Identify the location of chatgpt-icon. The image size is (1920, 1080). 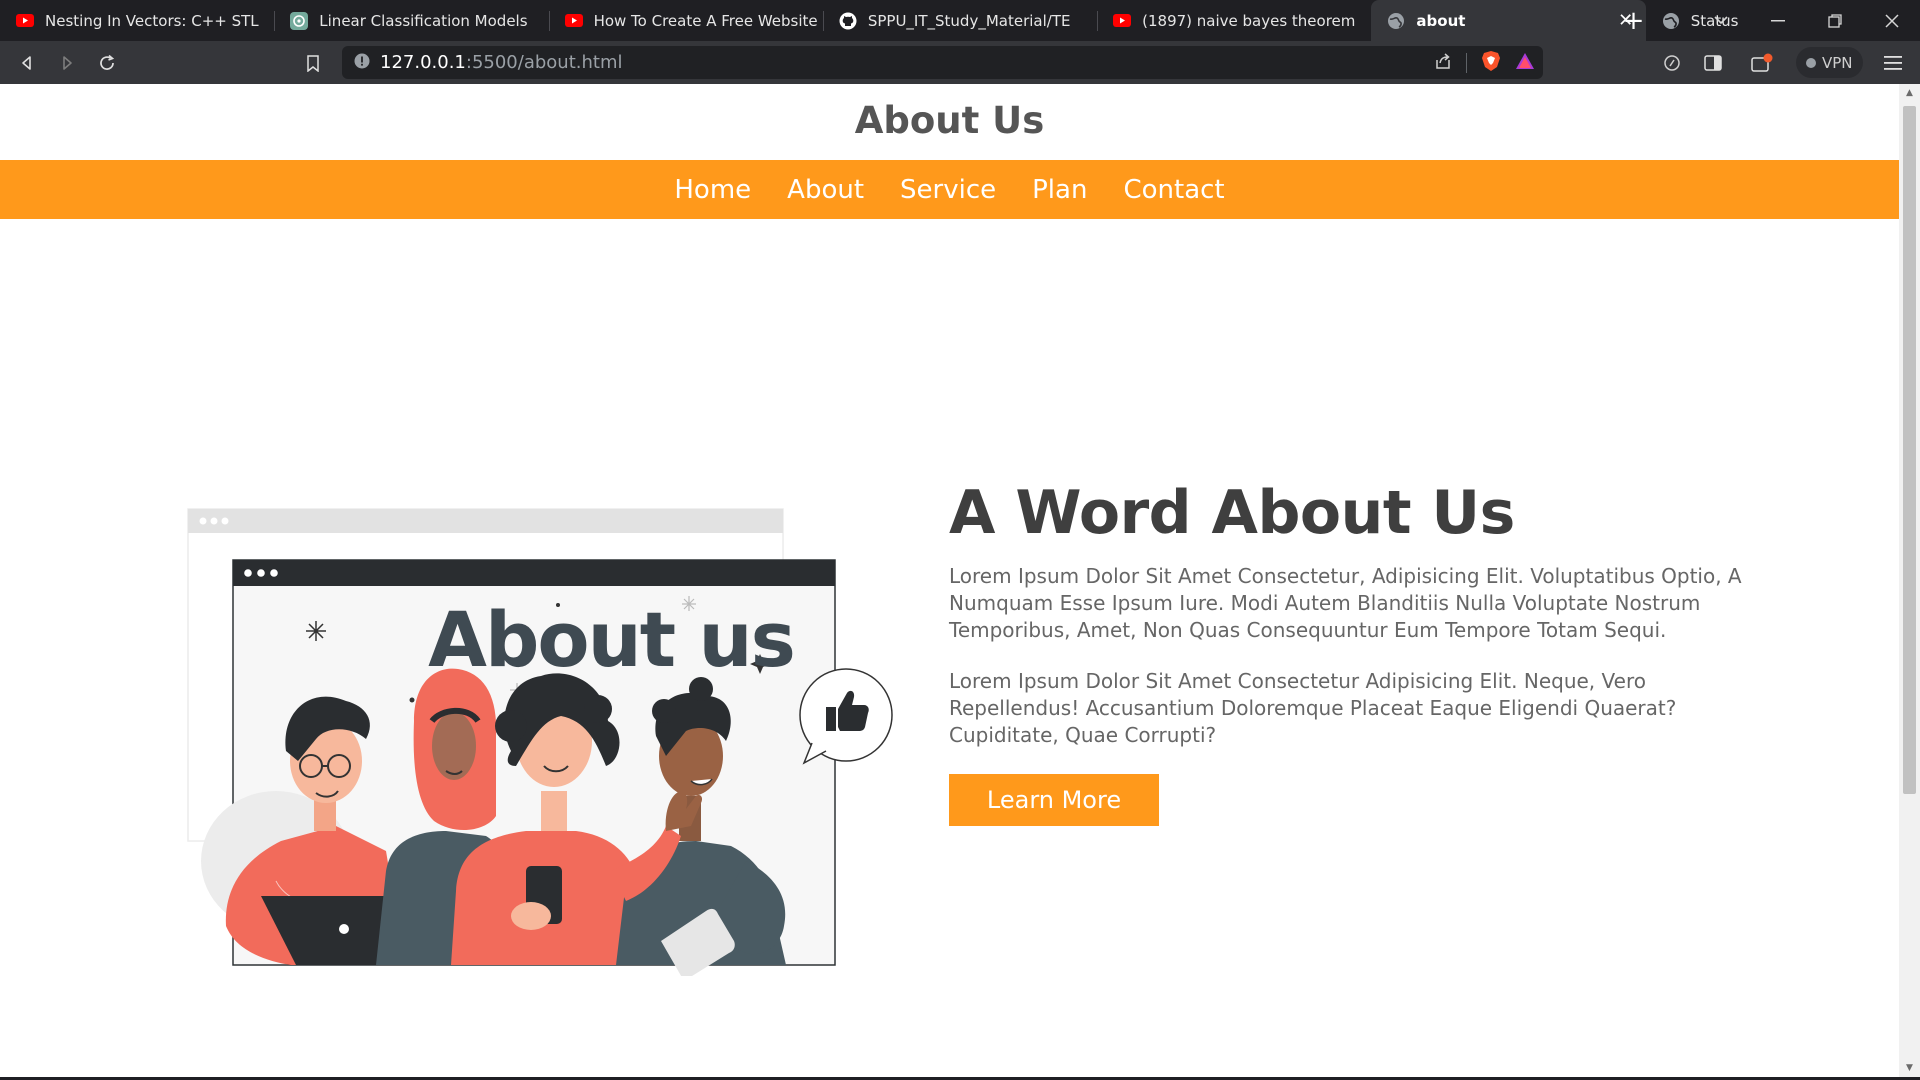
(299, 20).